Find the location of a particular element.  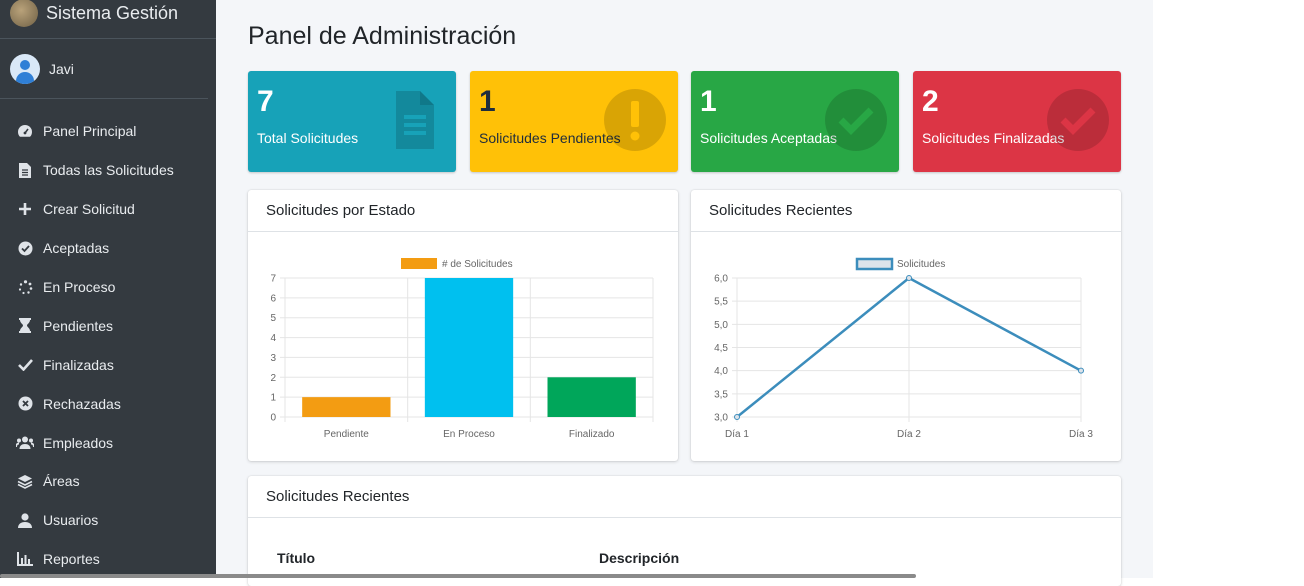

y-tick-label: 7 is located at coordinates (273, 279).